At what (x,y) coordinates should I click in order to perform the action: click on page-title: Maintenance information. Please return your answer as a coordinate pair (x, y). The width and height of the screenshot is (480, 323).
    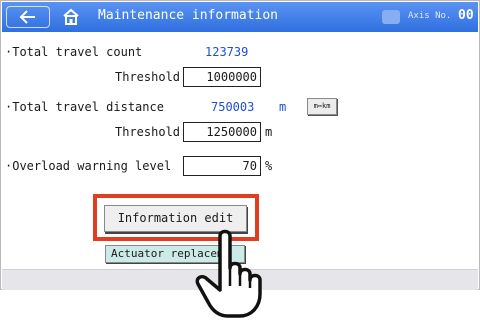
    Looking at the image, I should click on (188, 15).